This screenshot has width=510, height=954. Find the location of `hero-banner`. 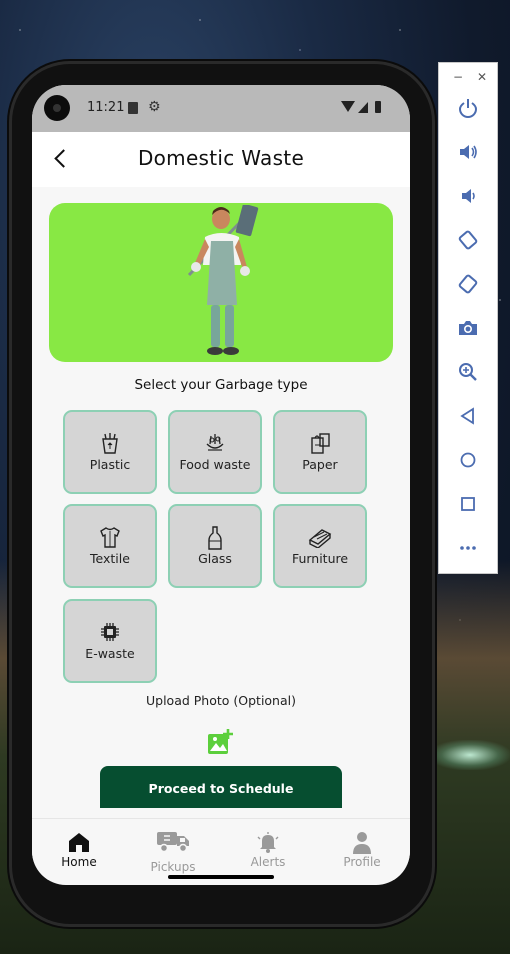

hero-banner is located at coordinates (221, 282).